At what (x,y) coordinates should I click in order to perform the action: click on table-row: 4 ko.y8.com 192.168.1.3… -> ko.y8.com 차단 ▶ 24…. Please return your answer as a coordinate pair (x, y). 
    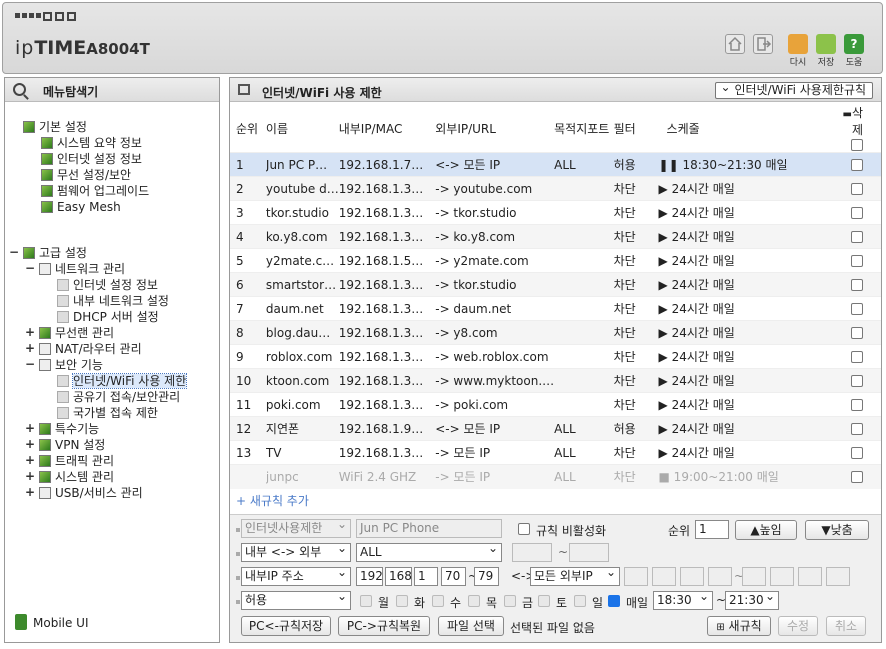
    Looking at the image, I should click on (555, 236).